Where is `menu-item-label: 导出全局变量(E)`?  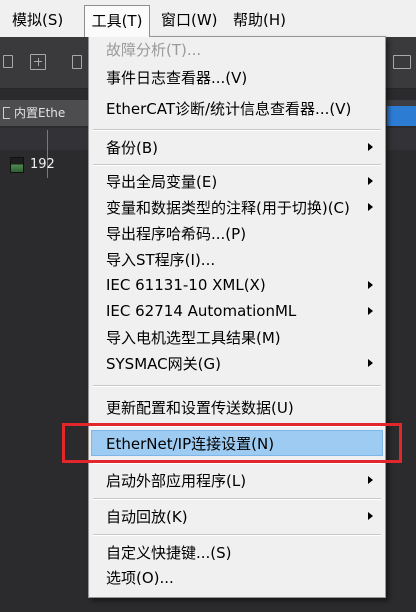
menu-item-label: 导出全局变量(E) is located at coordinates (162, 181).